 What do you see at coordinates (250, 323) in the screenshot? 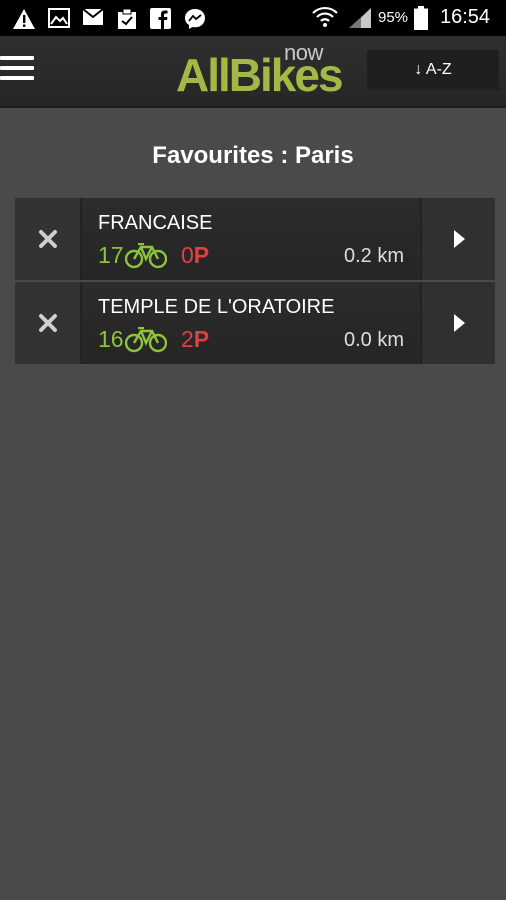
I see `station-info: TEMPLE DE L'ORATOIRE 16 2P 0.0 km` at bounding box center [250, 323].